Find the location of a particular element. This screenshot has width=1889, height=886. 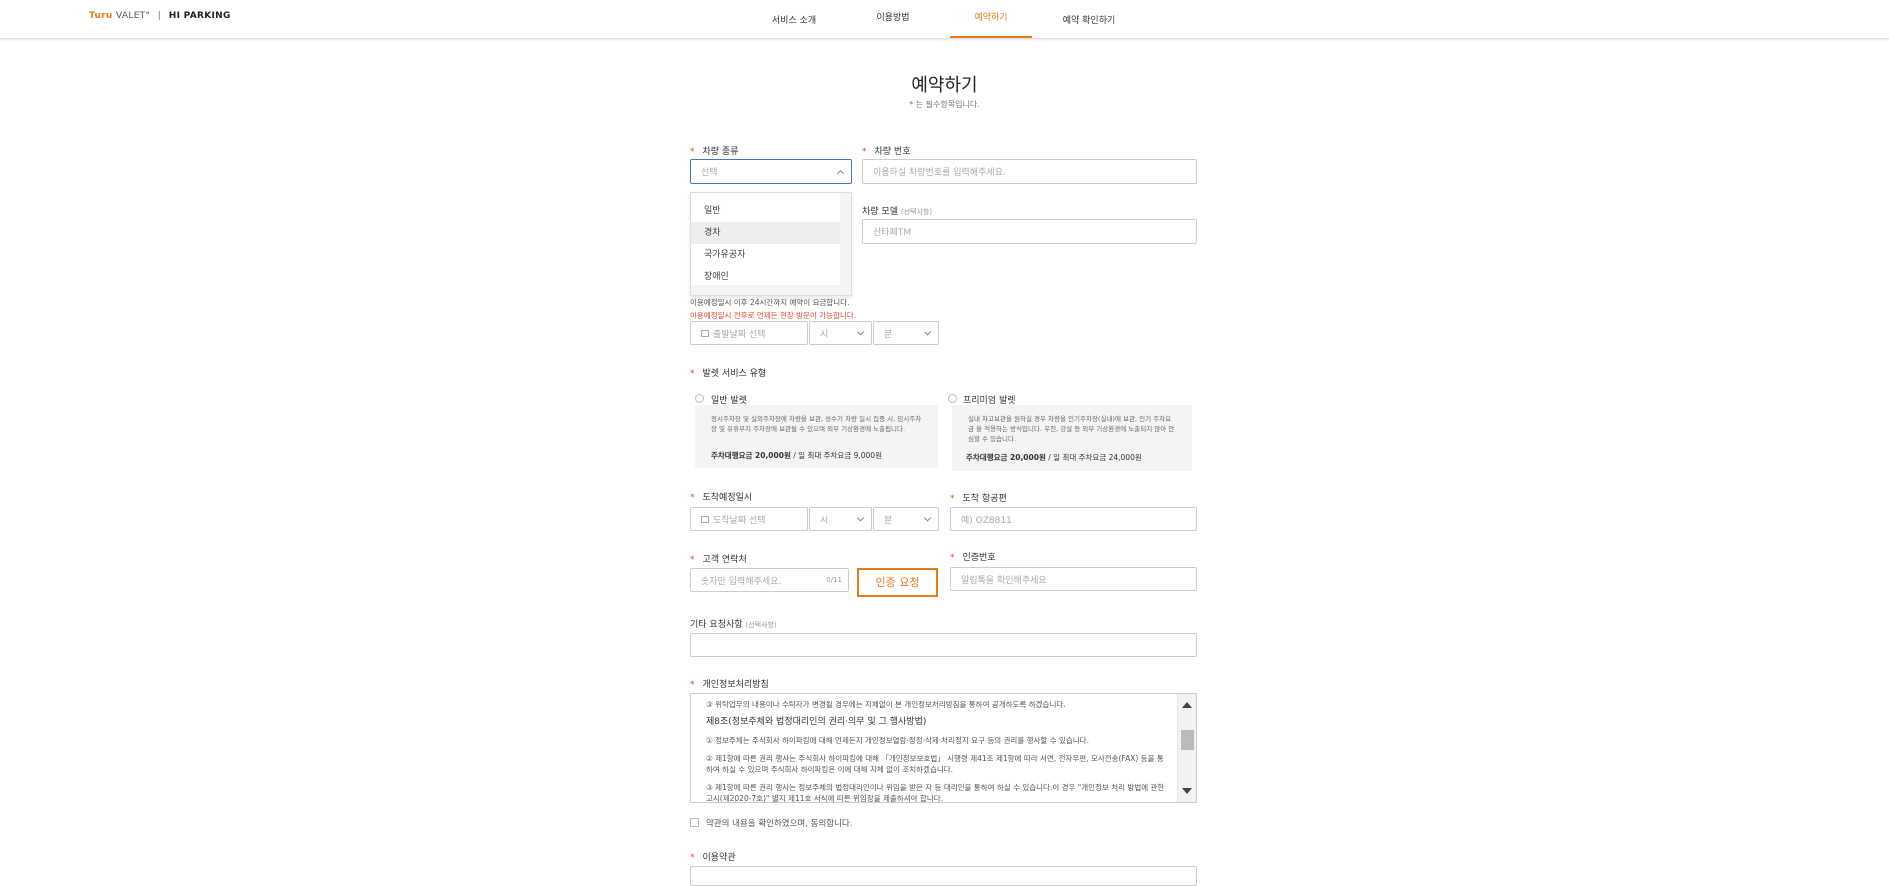

option-general: 일반 is located at coordinates (771, 211).